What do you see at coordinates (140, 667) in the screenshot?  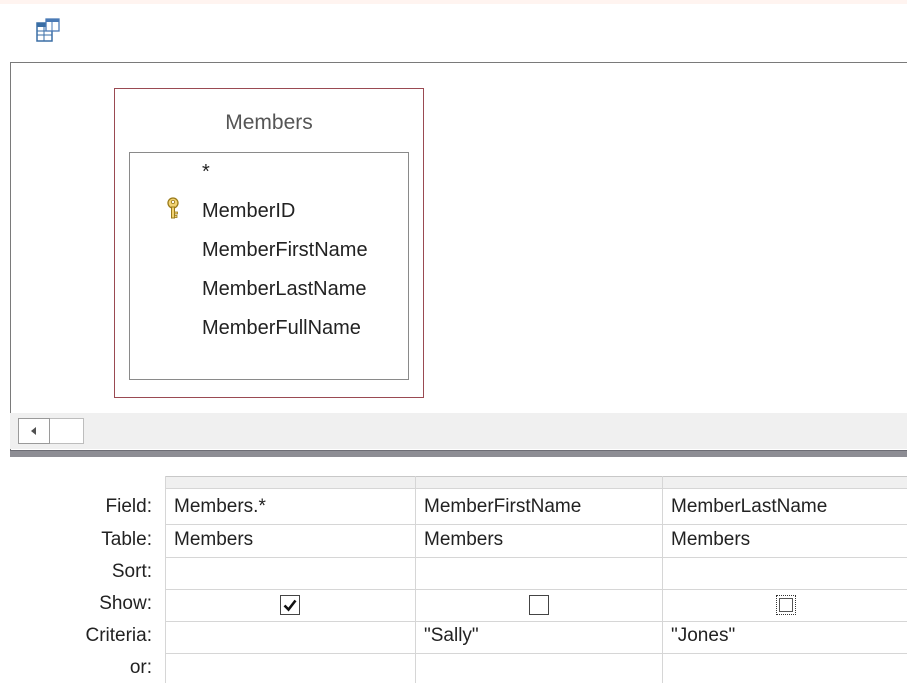 I see `row-label-or: or:` at bounding box center [140, 667].